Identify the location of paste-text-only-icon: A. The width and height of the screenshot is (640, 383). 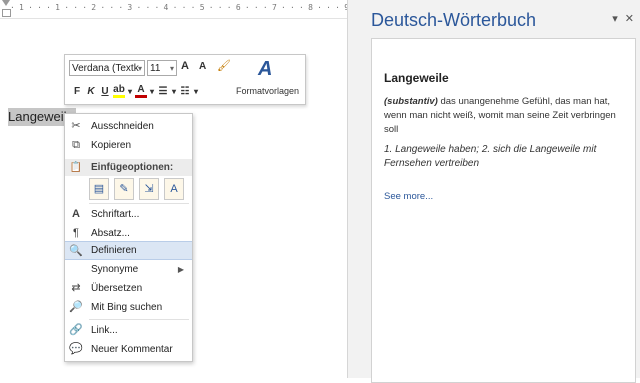
(174, 189).